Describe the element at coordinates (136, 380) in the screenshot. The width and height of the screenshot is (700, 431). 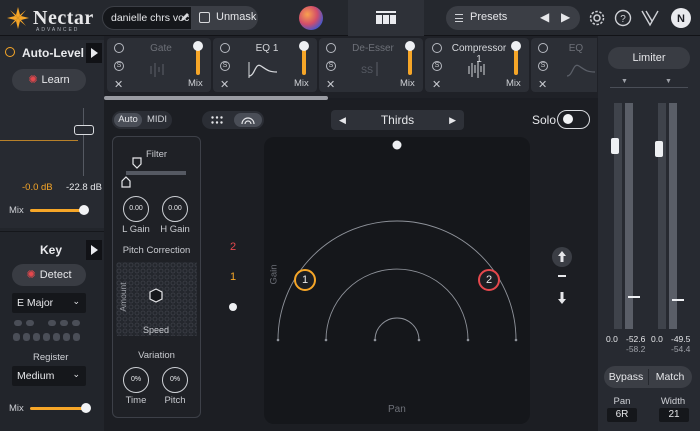
I see `time-knob: 0%` at that location.